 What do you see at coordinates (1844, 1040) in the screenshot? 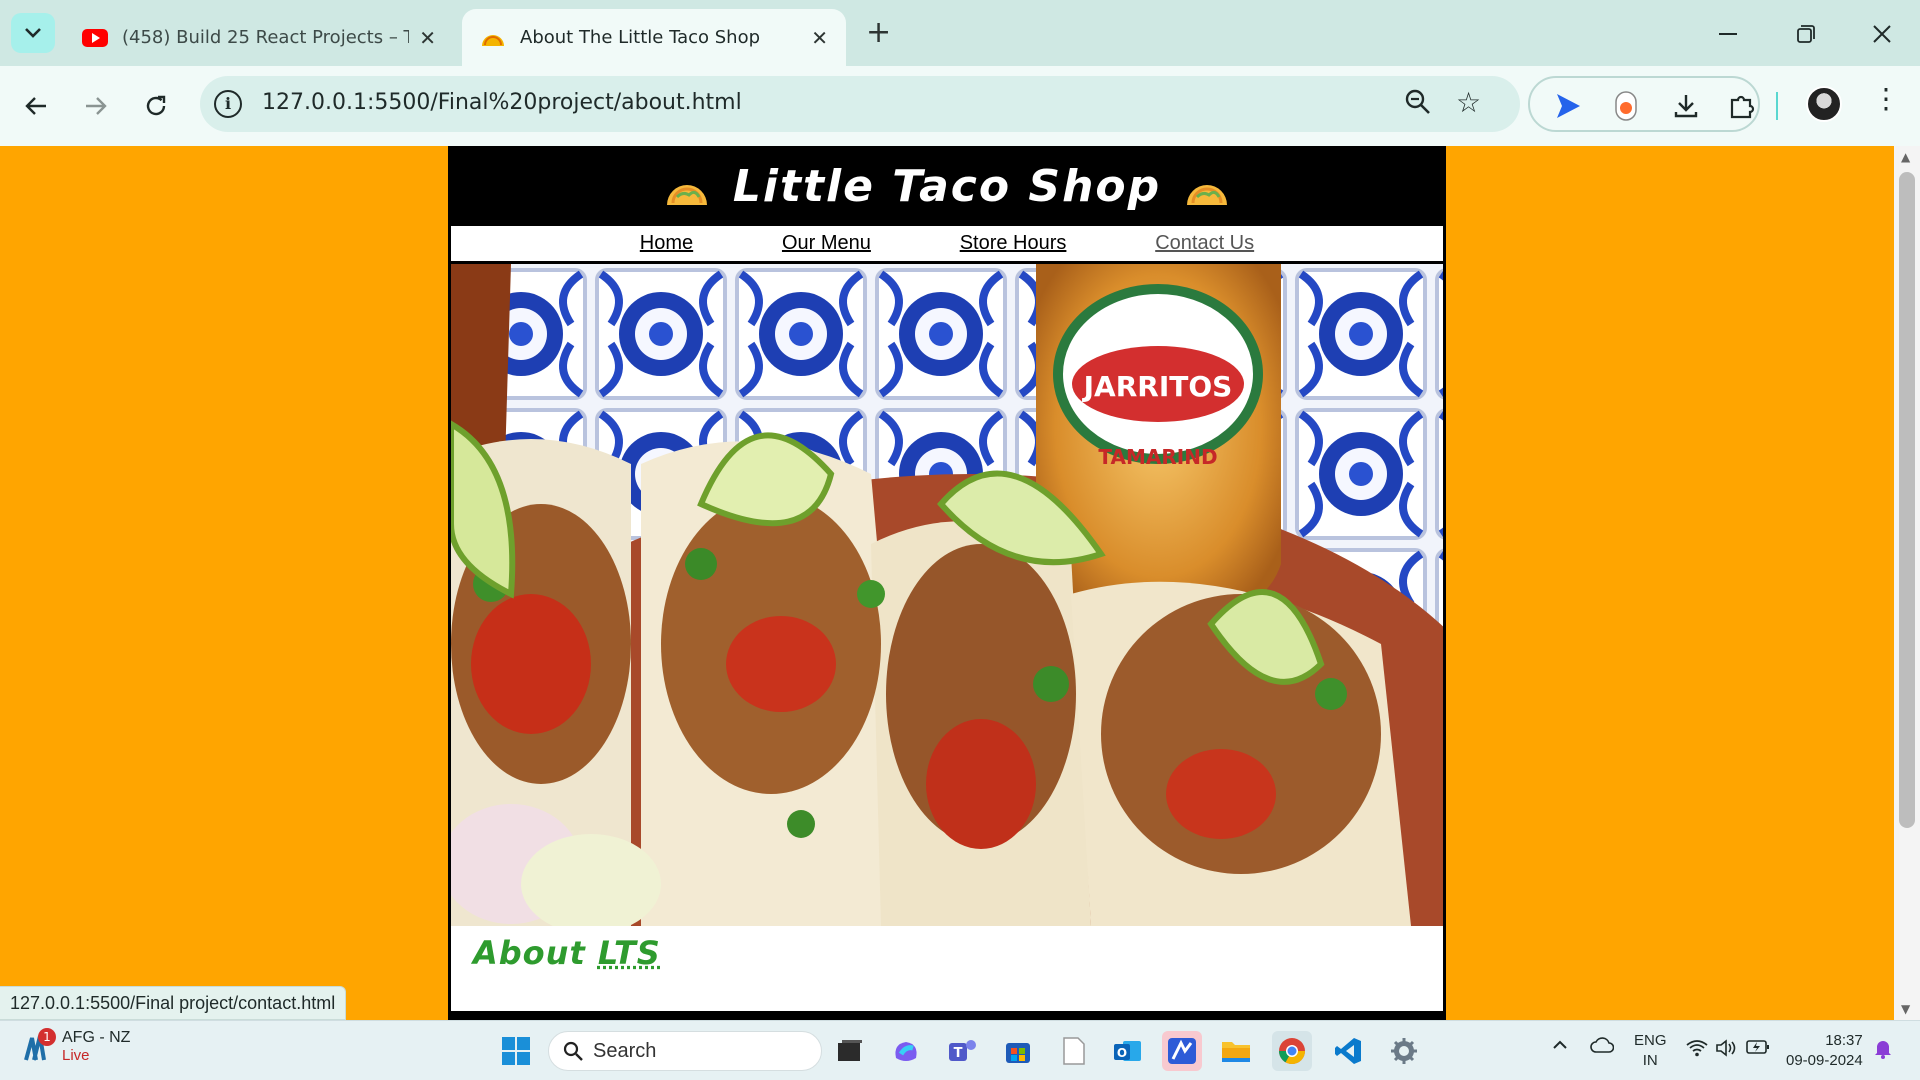
I see `clock-time: 18:37` at bounding box center [1844, 1040].